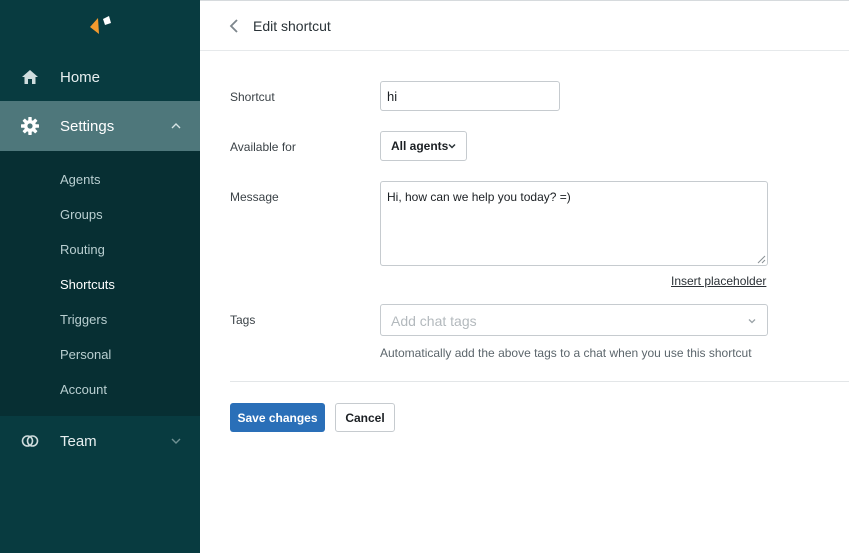 Image resolution: width=849 pixels, height=553 pixels. What do you see at coordinates (760, 258) in the screenshot?
I see `resize-handle-icon` at bounding box center [760, 258].